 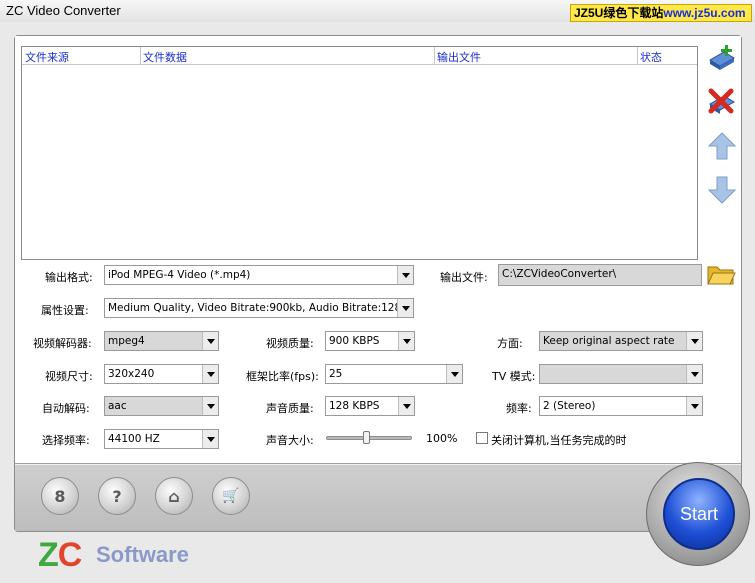 I want to click on audio-codec-label: 自动解码:, so click(x=66, y=408).